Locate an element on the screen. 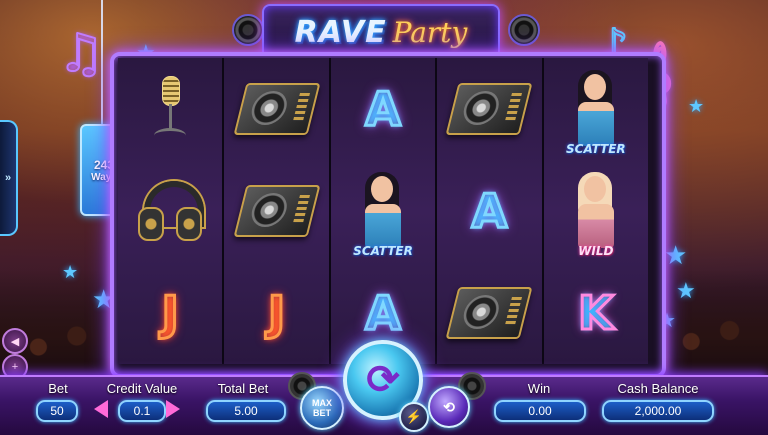 Image resolution: width=768 pixels, height=435 pixels. reel-3: A SCATTER A is located at coordinates (384, 211).